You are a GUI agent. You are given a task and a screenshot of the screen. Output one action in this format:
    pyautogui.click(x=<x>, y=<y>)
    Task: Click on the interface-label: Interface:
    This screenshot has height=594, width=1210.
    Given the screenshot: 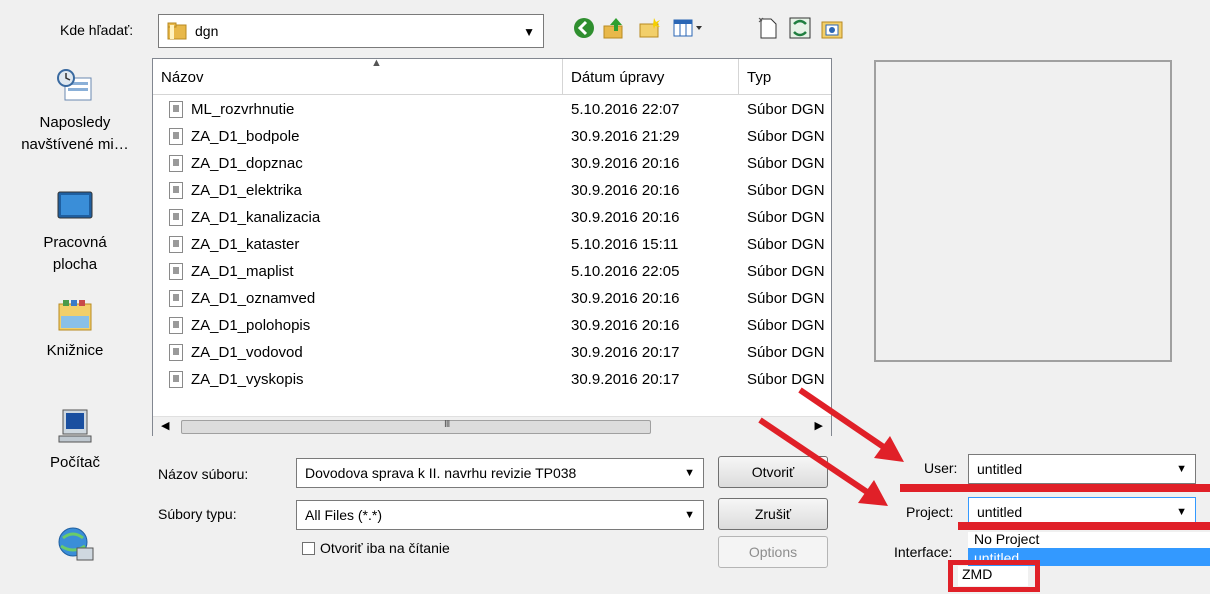 What is the action you would take?
    pyautogui.click(x=923, y=552)
    